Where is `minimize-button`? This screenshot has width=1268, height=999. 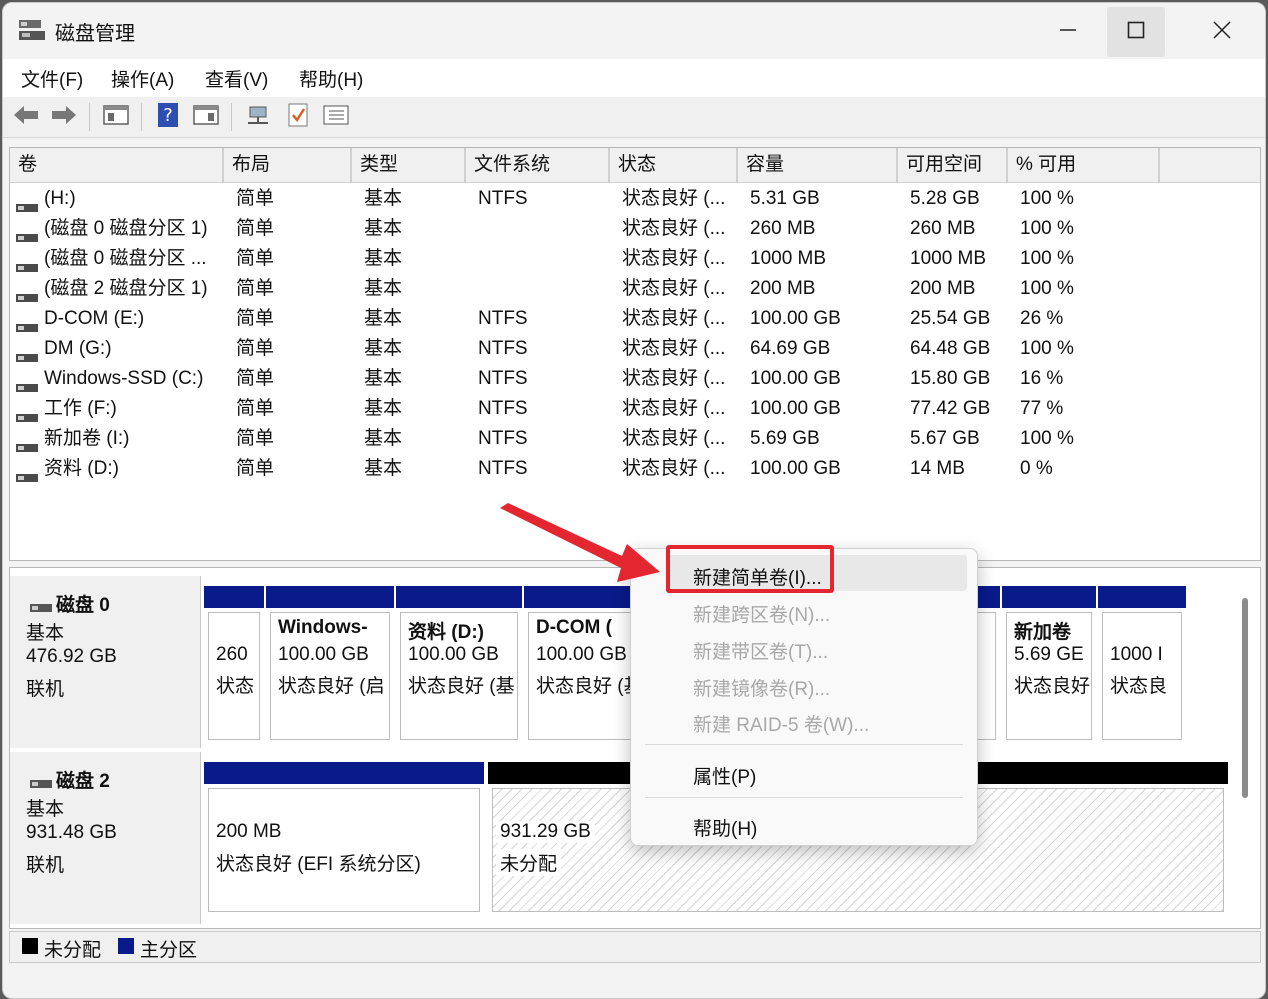
minimize-button is located at coordinates (1068, 32).